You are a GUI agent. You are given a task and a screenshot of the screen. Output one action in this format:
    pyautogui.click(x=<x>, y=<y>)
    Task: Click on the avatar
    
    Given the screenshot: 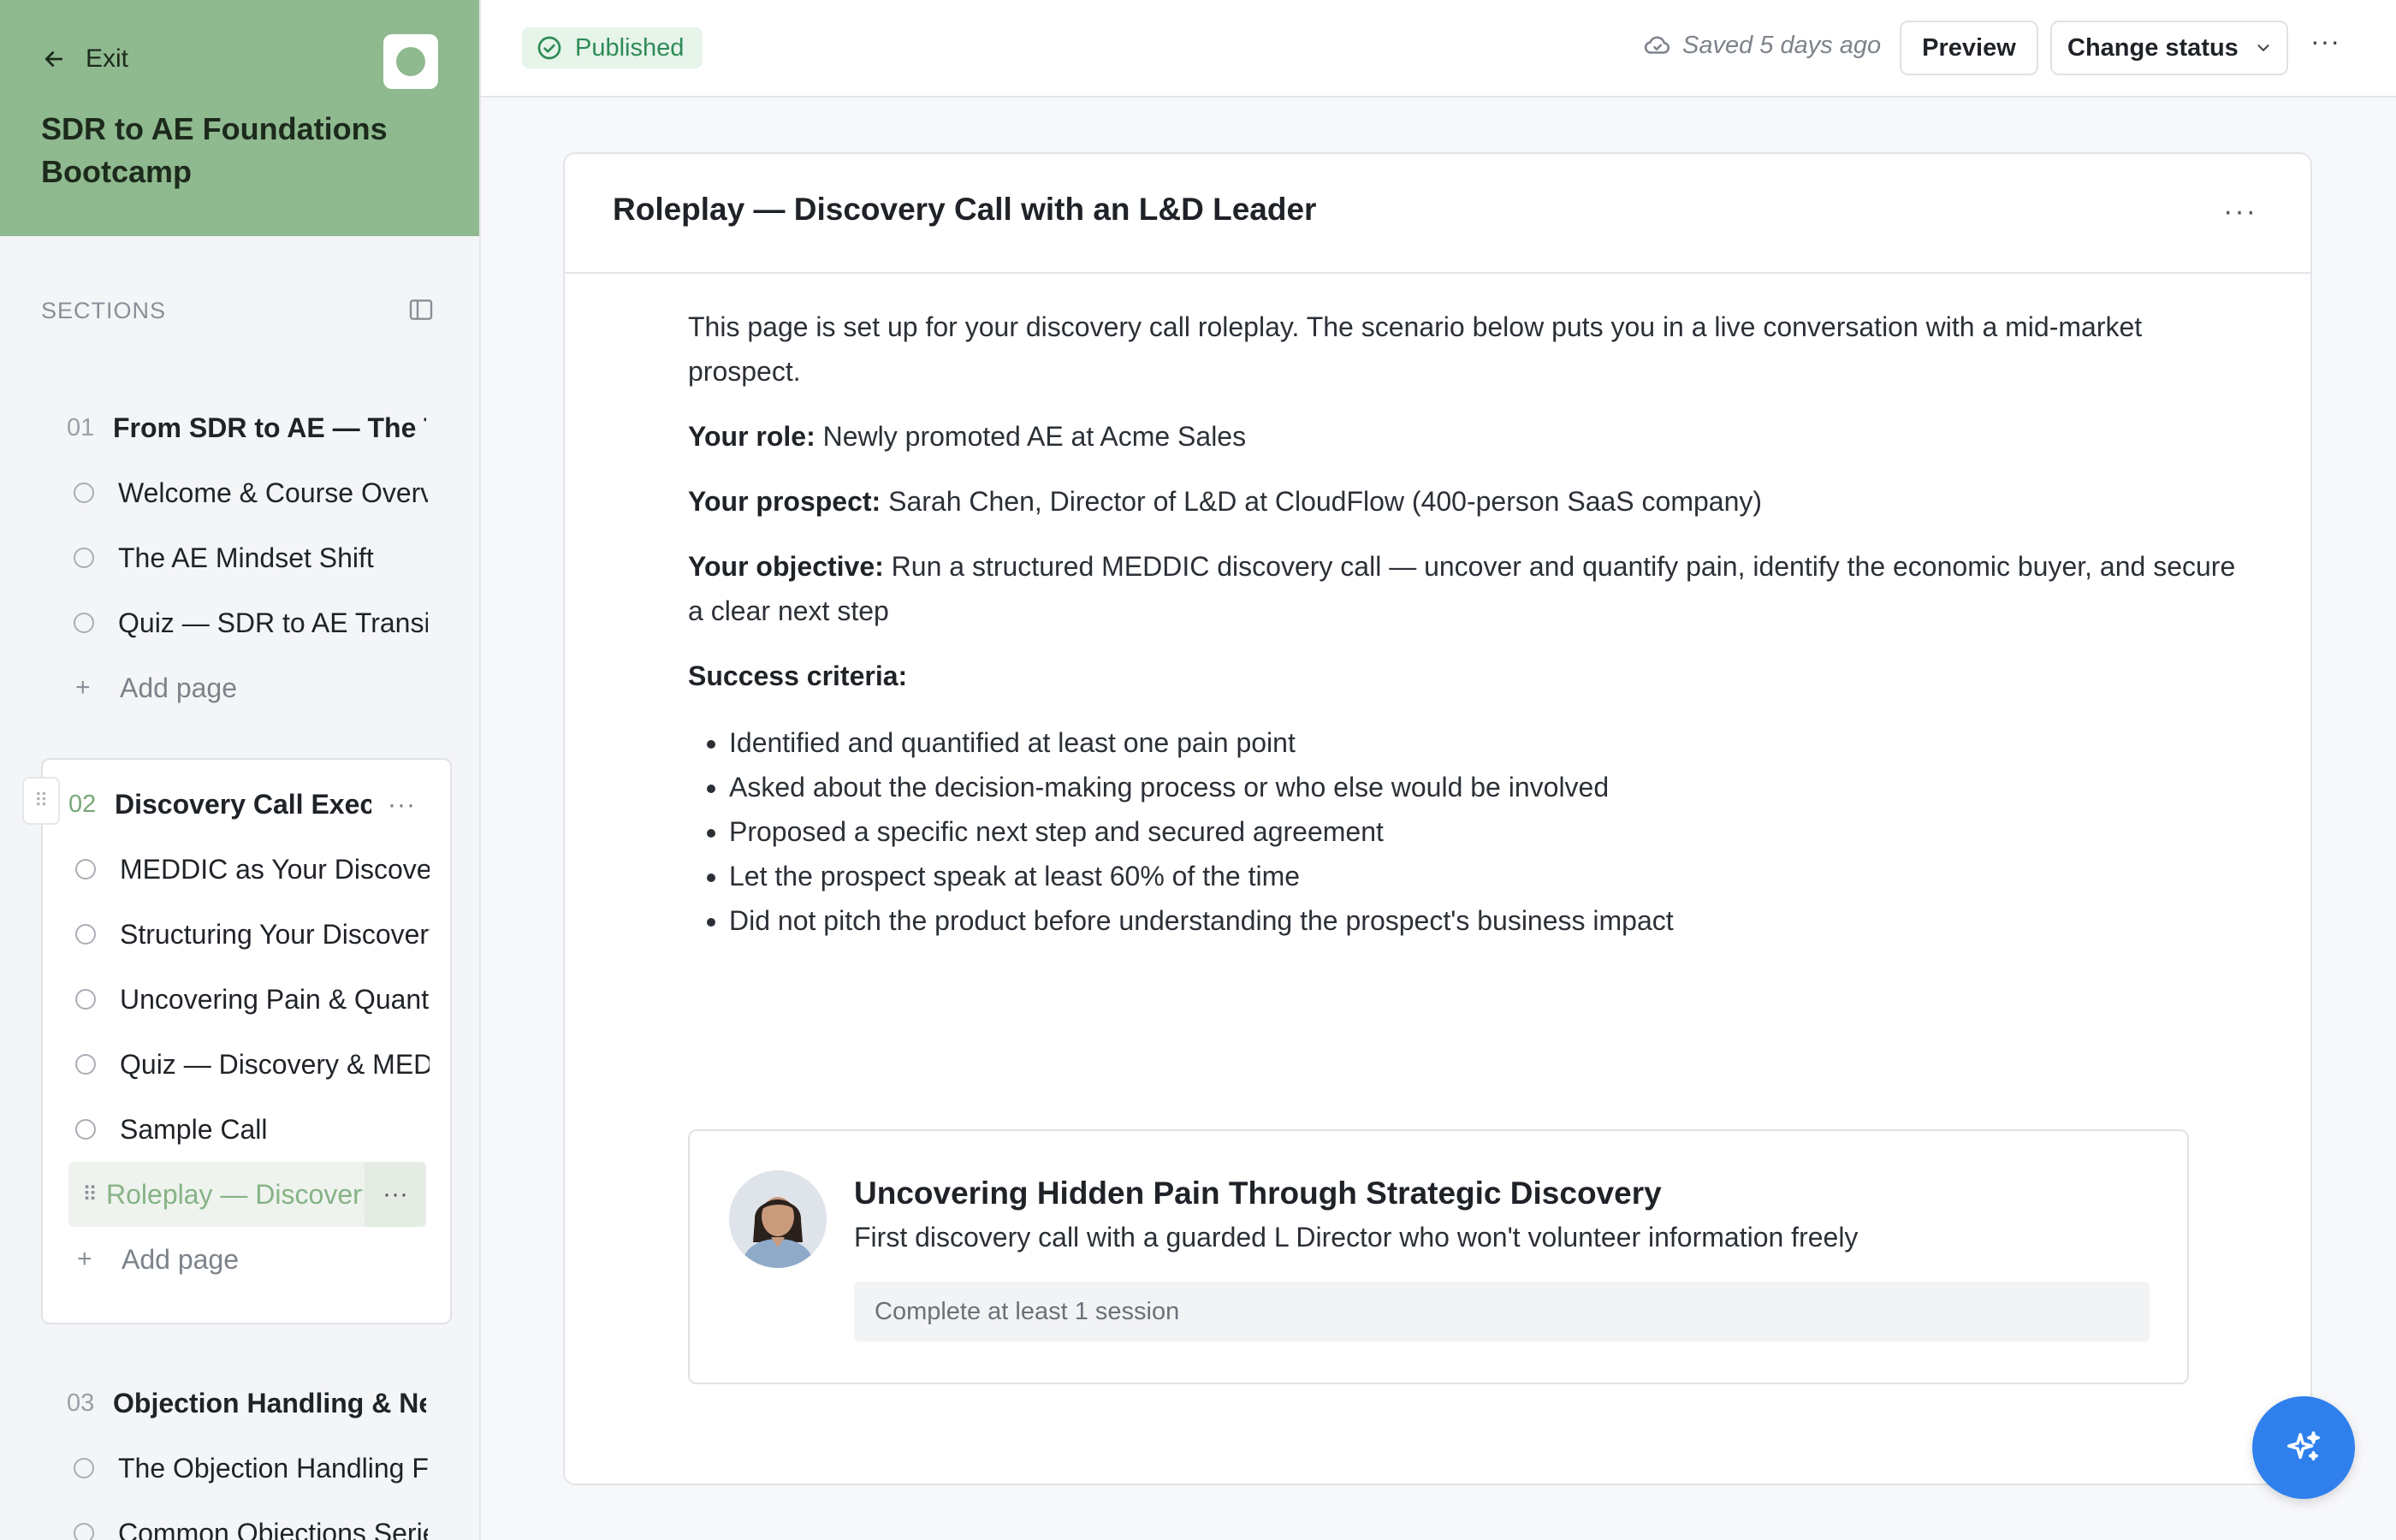 What is the action you would take?
    pyautogui.click(x=778, y=1219)
    